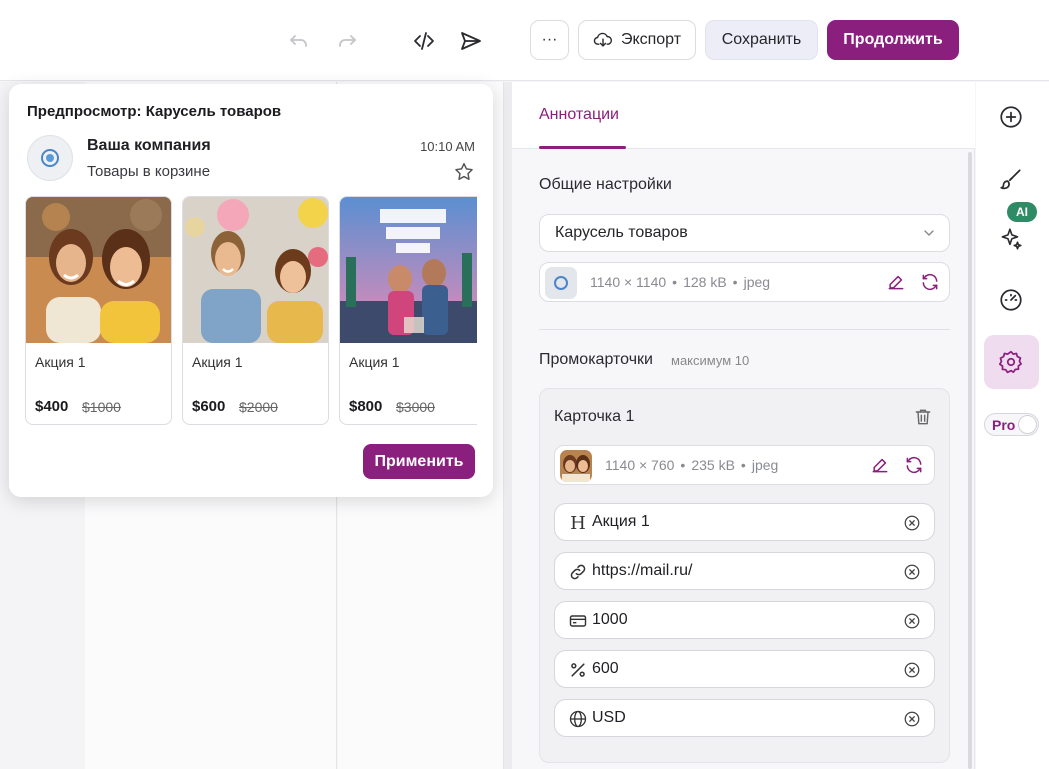  What do you see at coordinates (893, 40) in the screenshot?
I see `continue-button: Продолжить` at bounding box center [893, 40].